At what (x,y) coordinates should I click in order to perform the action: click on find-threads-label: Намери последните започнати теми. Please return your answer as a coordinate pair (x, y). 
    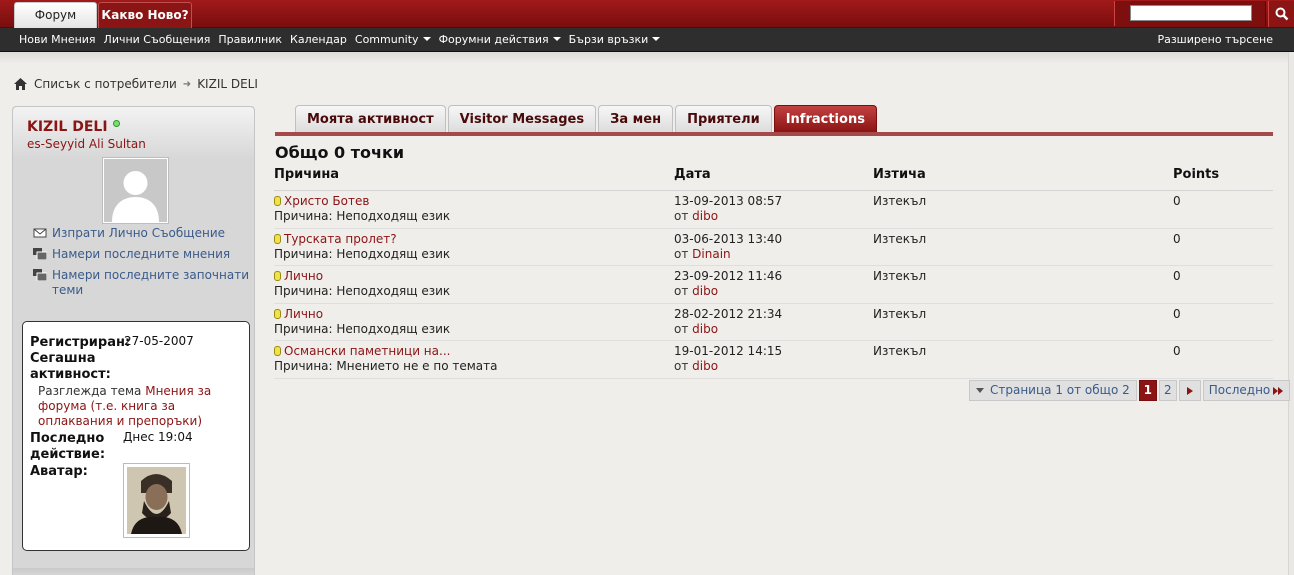
    Looking at the image, I should click on (151, 282).